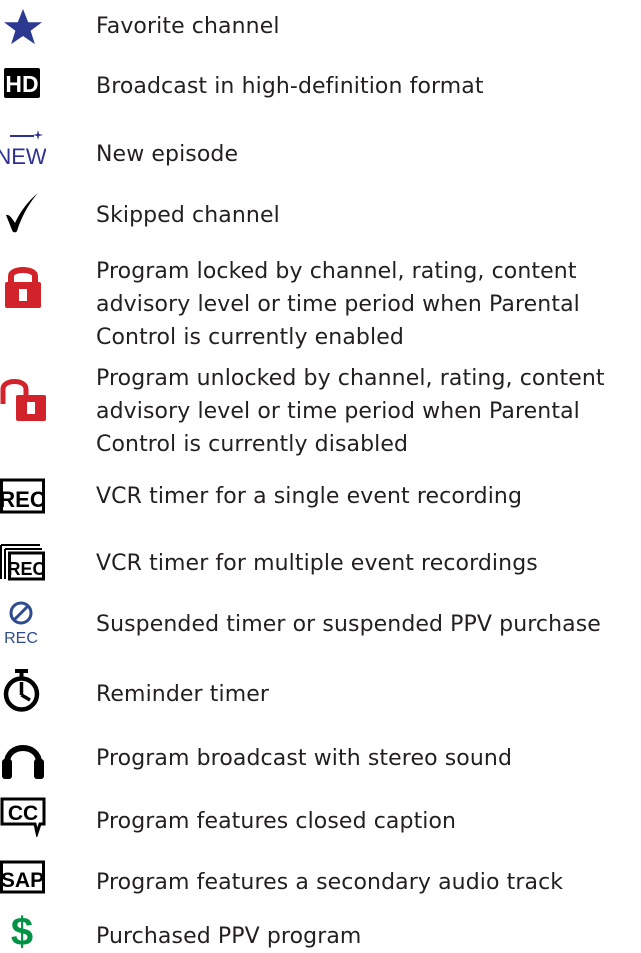  Describe the element at coordinates (188, 26) in the screenshot. I see `legend-label: Favorite channel` at that location.